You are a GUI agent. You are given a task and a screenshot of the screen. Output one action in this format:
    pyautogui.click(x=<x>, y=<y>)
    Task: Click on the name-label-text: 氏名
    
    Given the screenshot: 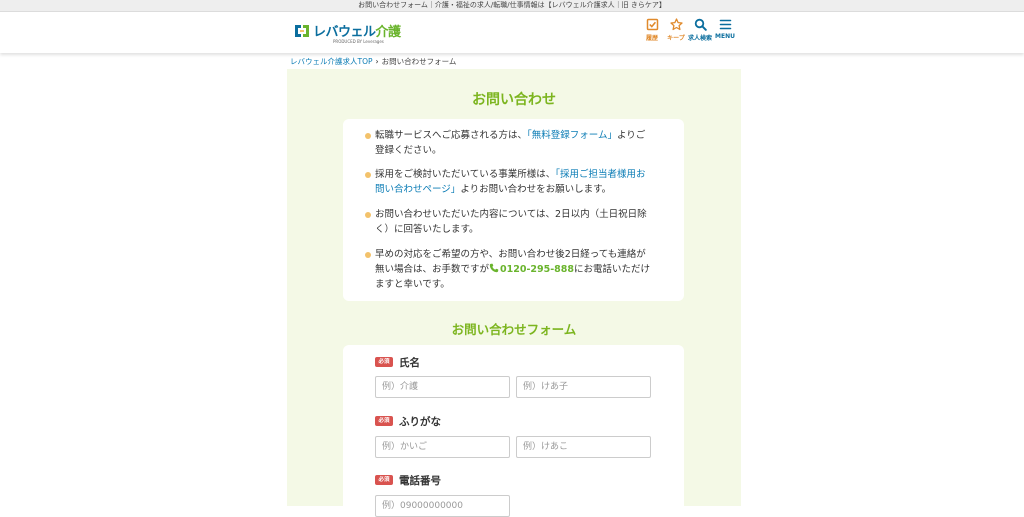 What is the action you would take?
    pyautogui.click(x=409, y=363)
    